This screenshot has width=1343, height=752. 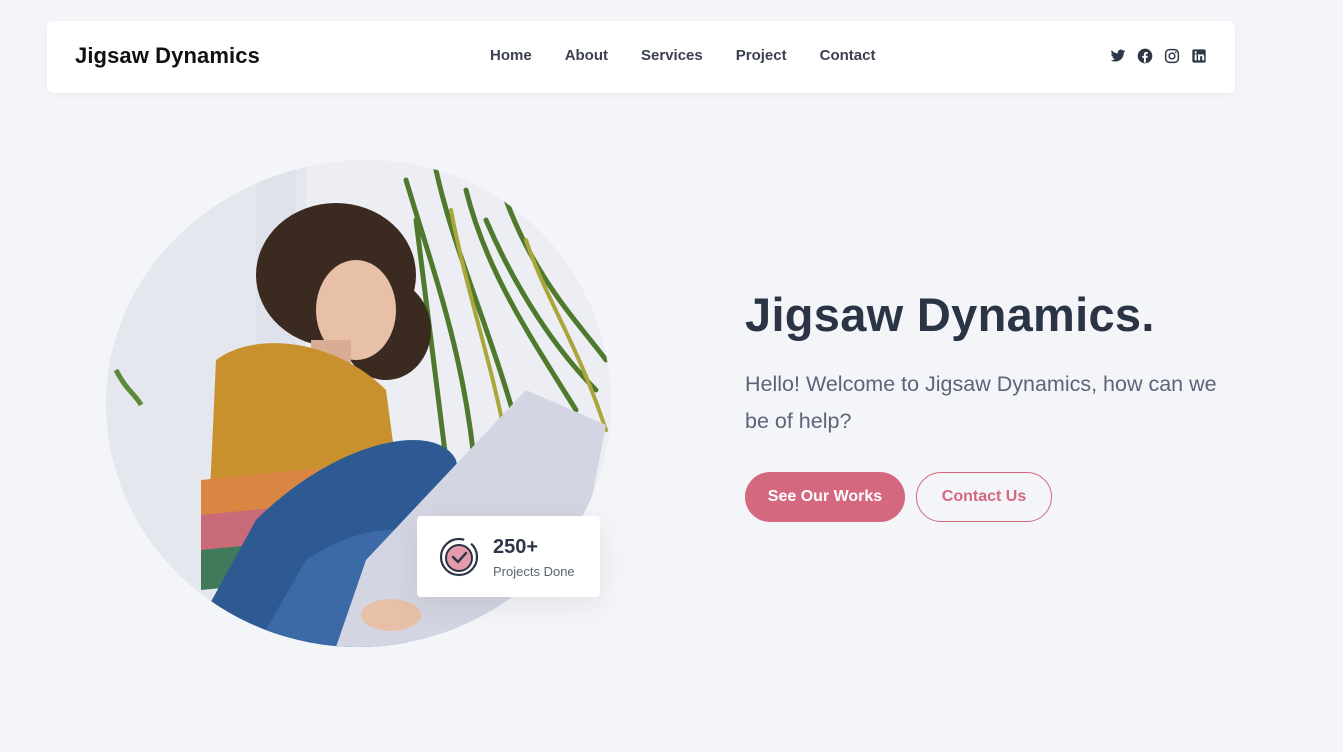 What do you see at coordinates (761, 55) in the screenshot?
I see `nav-link-project: Project` at bounding box center [761, 55].